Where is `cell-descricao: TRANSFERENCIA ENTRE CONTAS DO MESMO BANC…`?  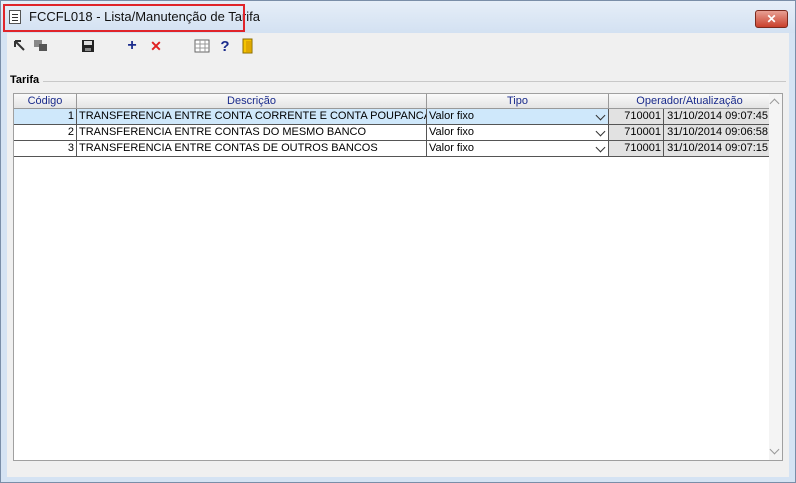 cell-descricao: TRANSFERENCIA ENTRE CONTAS DO MESMO BANC… is located at coordinates (252, 133).